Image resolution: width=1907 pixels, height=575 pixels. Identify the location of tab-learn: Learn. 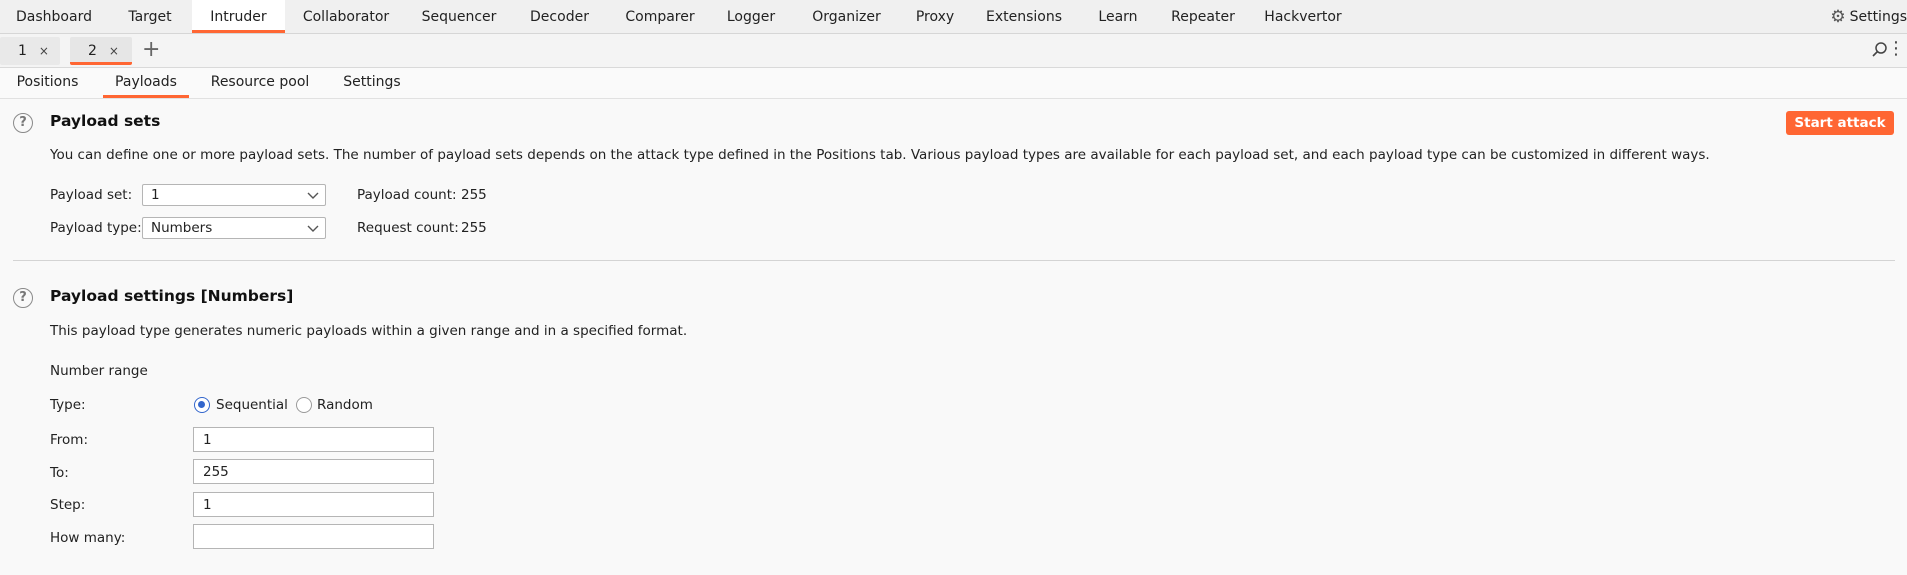
(1118, 16).